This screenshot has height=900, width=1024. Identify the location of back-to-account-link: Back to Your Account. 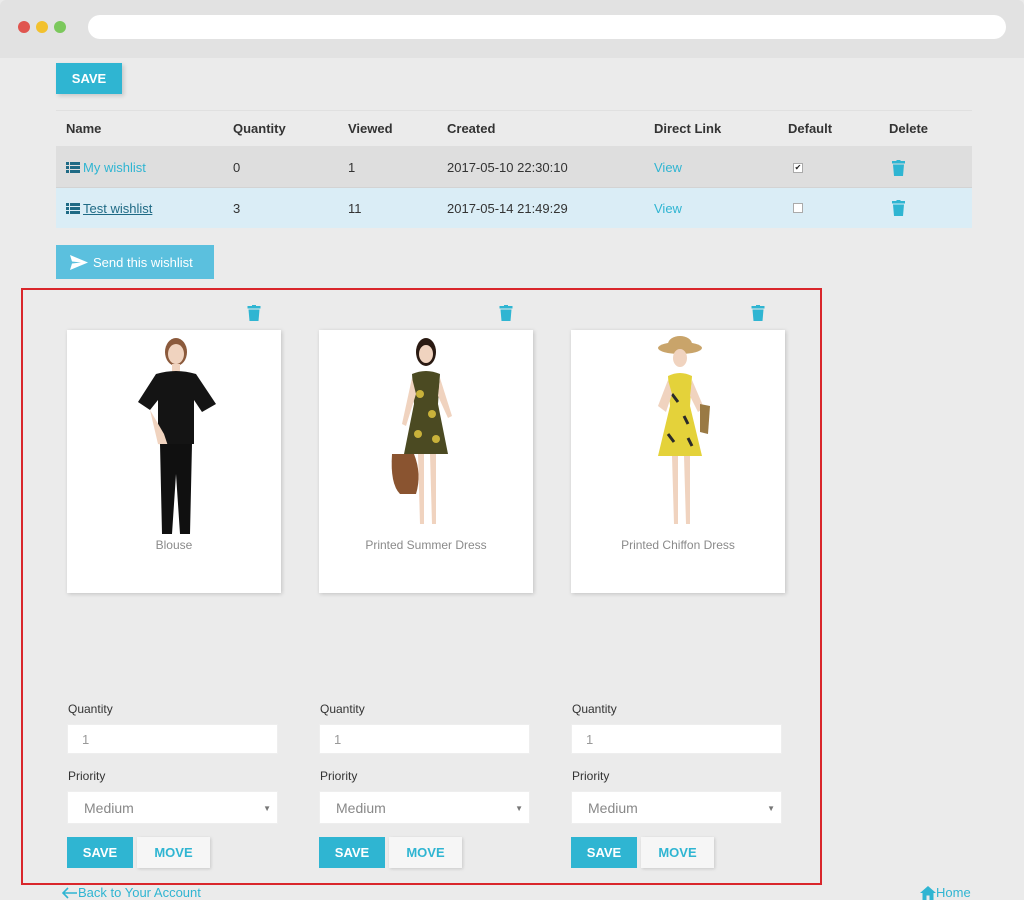
(131, 892).